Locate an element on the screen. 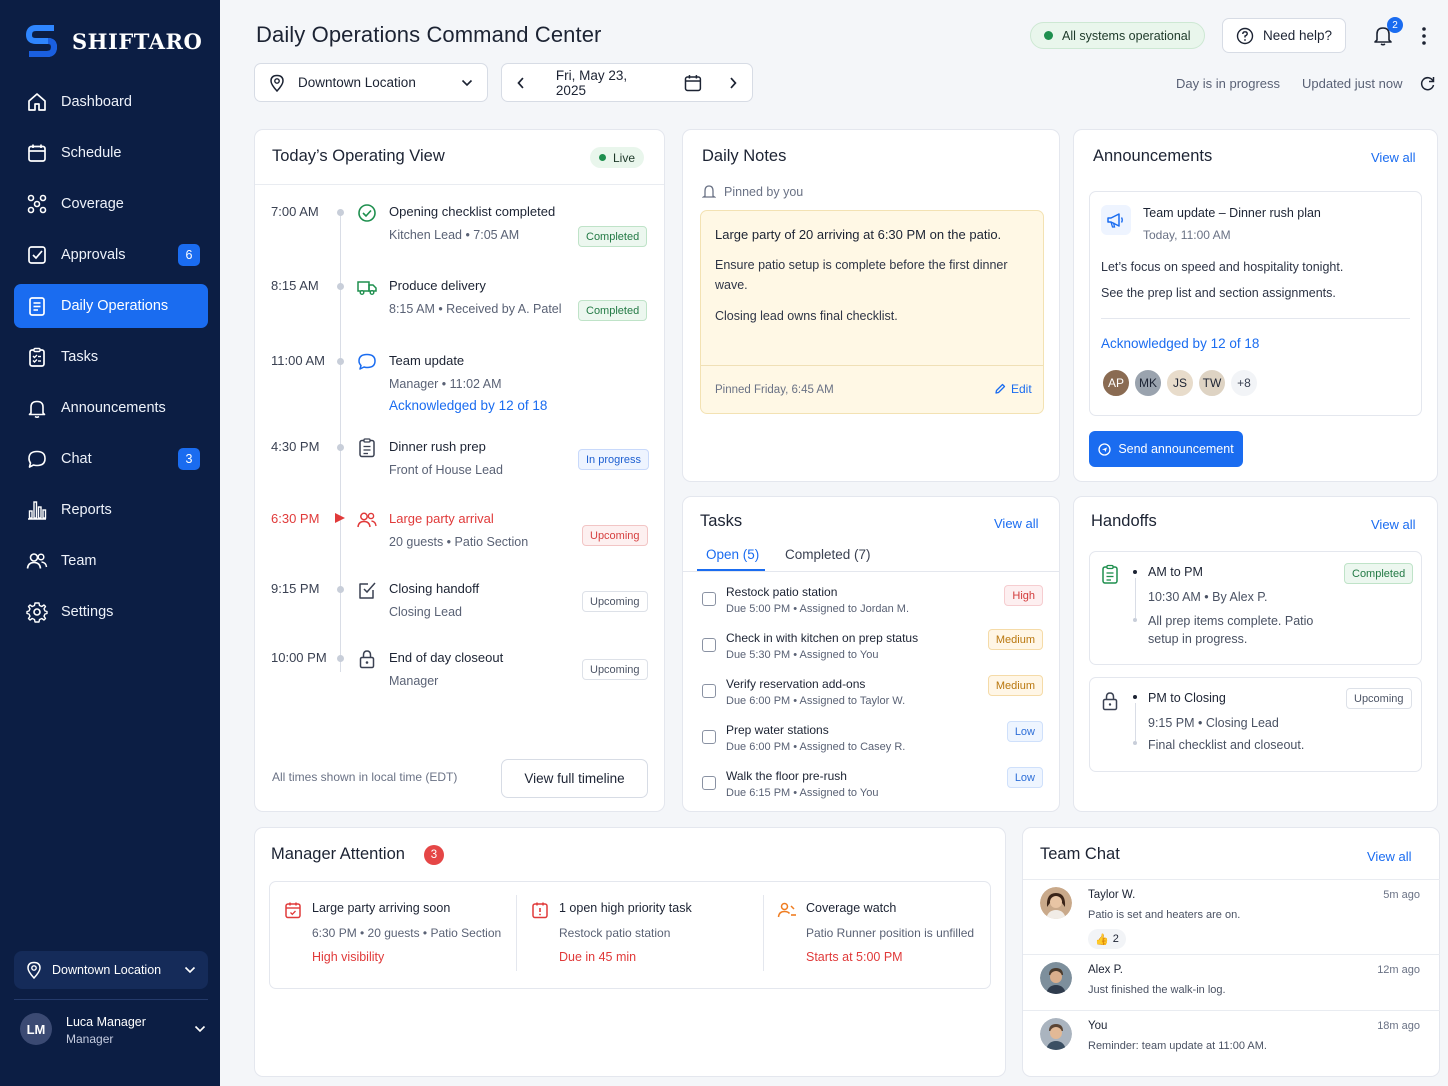  tasks-view-all-link: View all is located at coordinates (1016, 523).